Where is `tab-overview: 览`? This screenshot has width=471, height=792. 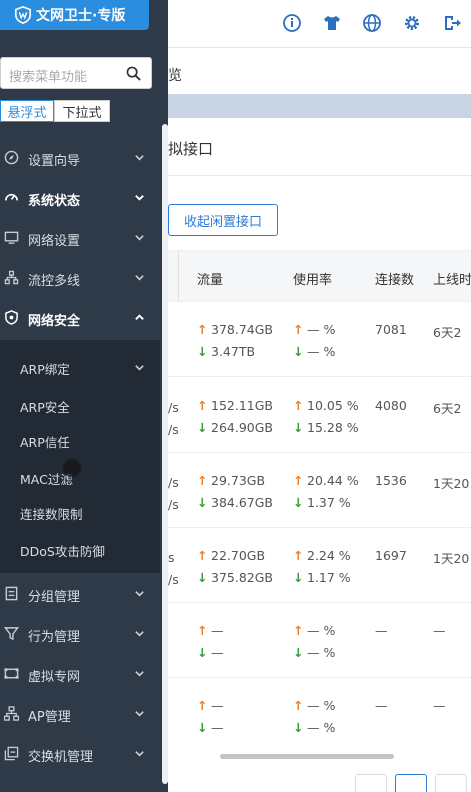 tab-overview: 览 is located at coordinates (175, 75).